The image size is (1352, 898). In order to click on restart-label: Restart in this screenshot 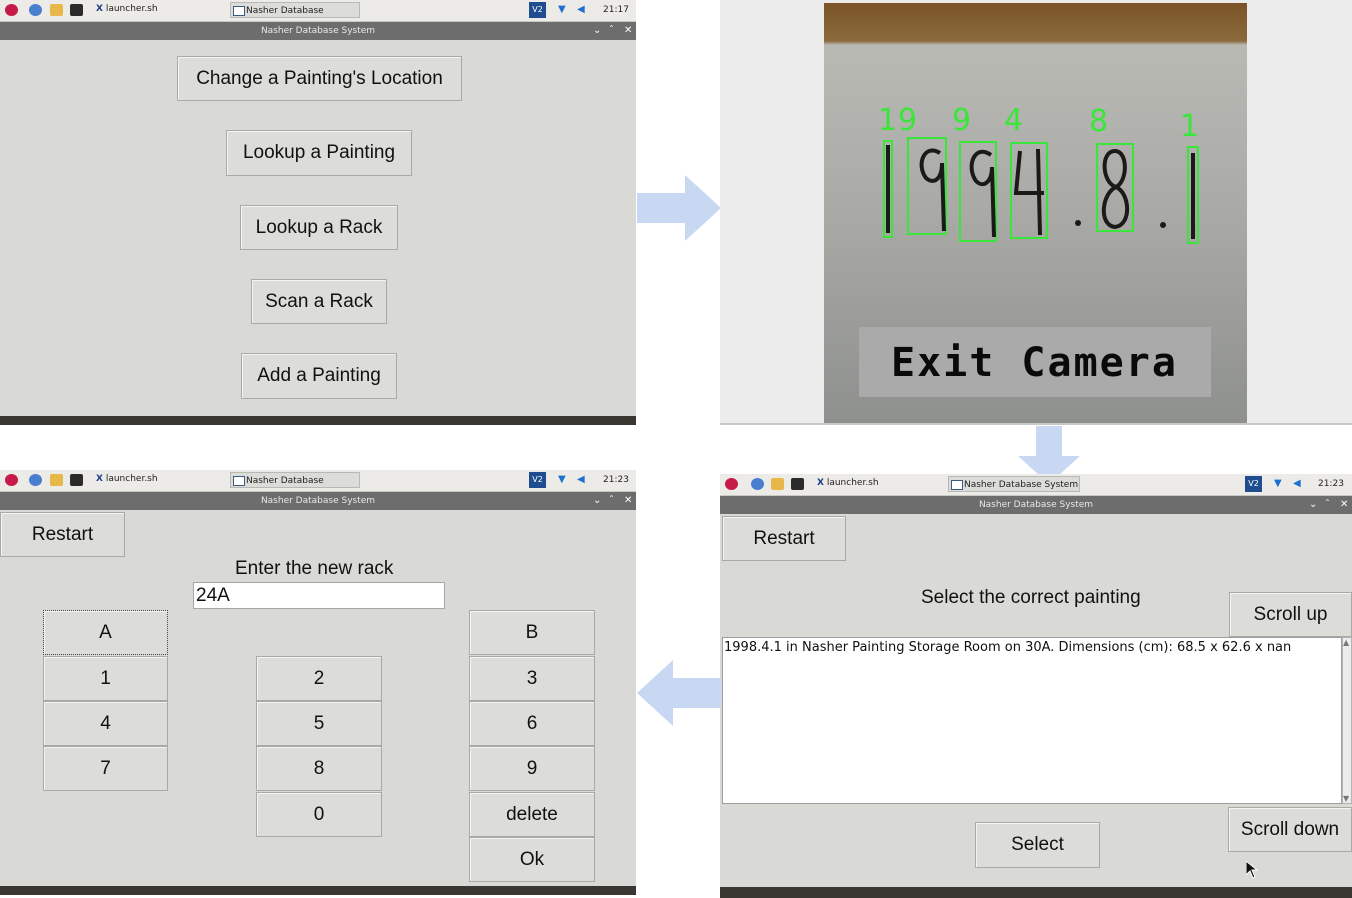, I will do `click(784, 538)`.